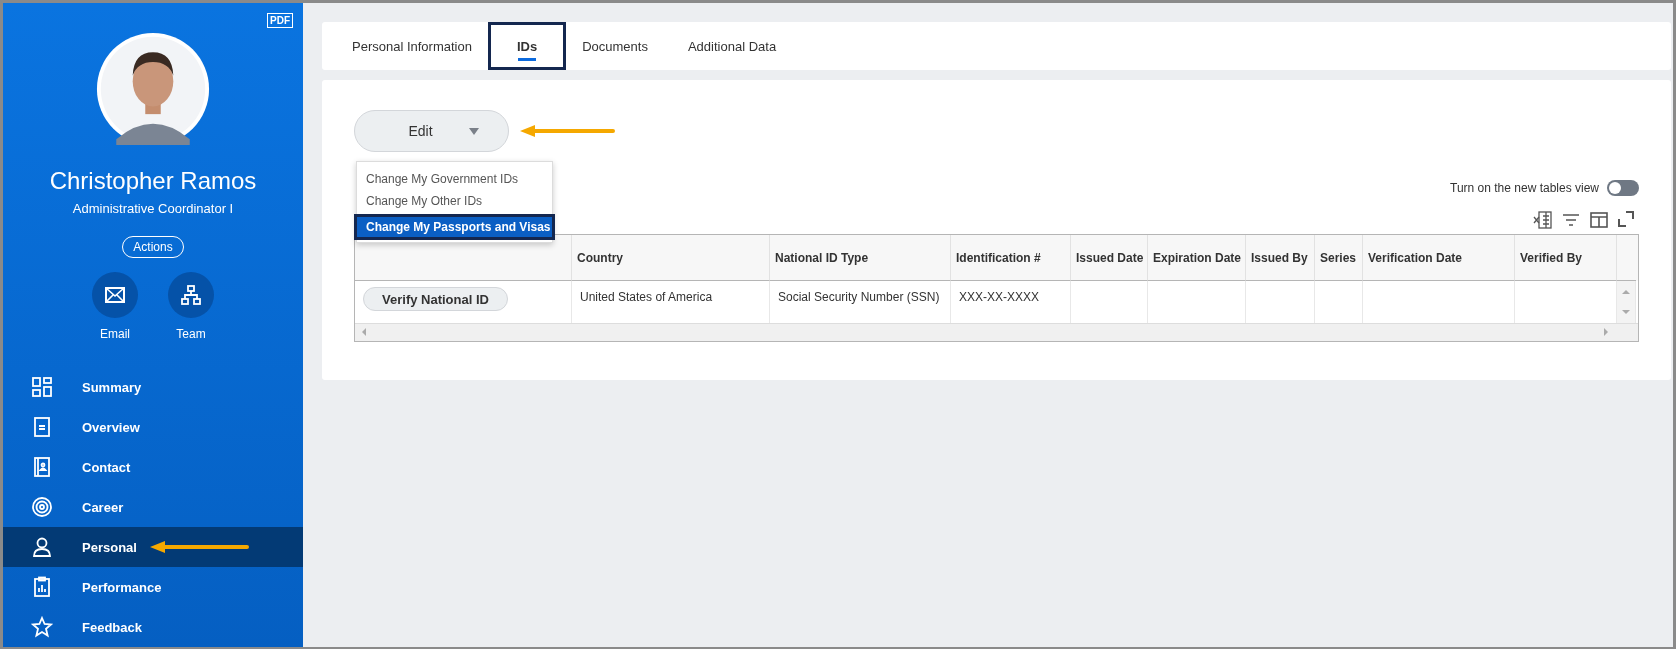  I want to click on quick-action-label: Team, so click(191, 334).